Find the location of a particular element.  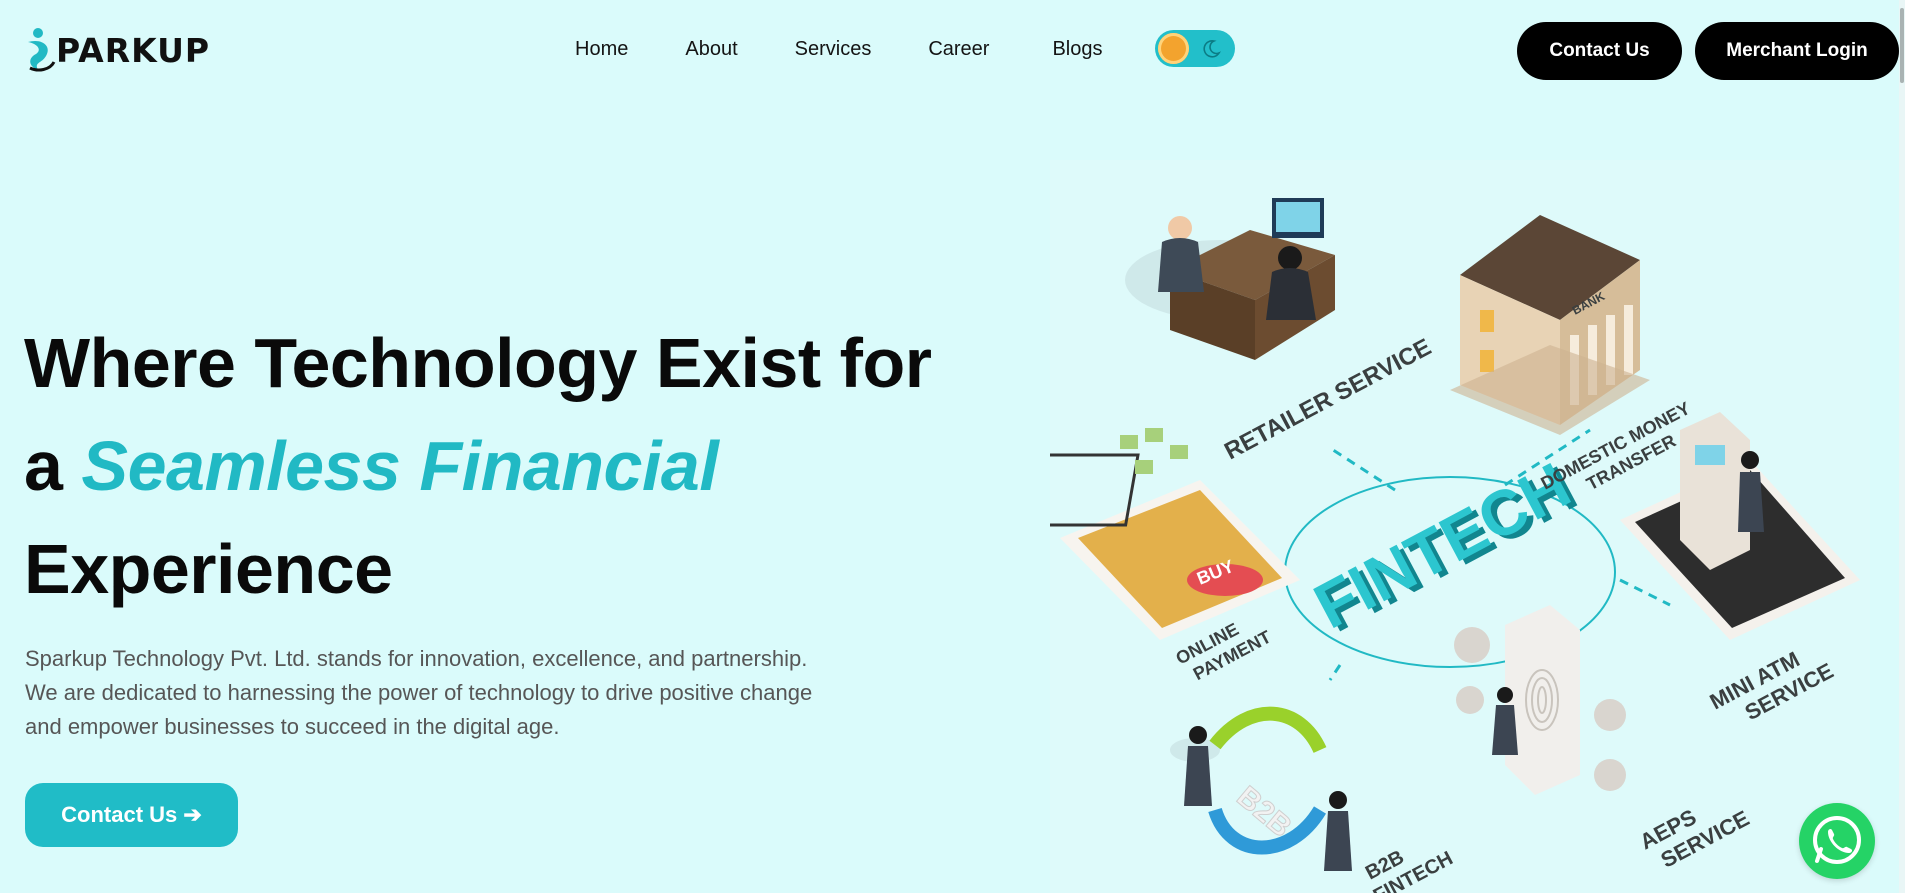

contact-us-button: Contact Us is located at coordinates (1599, 51).